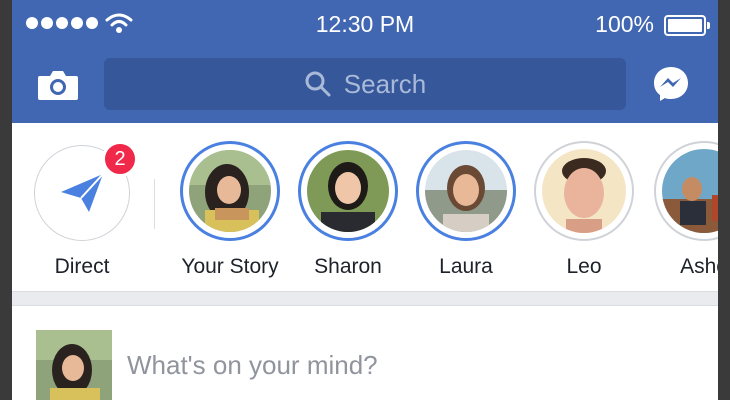 This screenshot has width=730, height=400. Describe the element at coordinates (230, 267) in the screenshot. I see `story-label: Your Story` at that location.